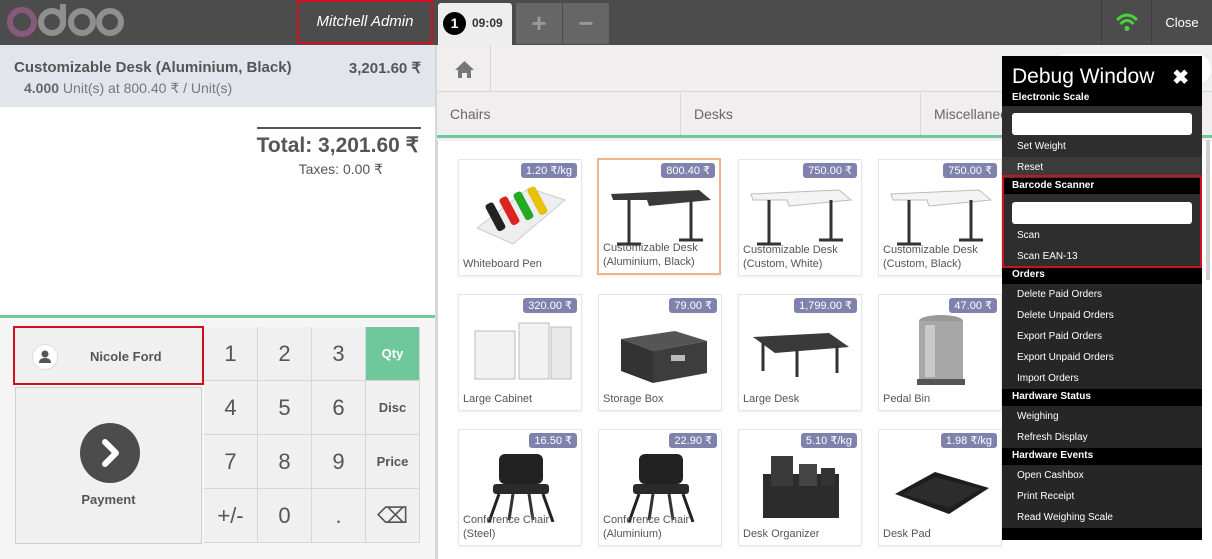  What do you see at coordinates (1102, 294) in the screenshot?
I see `delete-paid-orders-button: Delete Paid Orders` at bounding box center [1102, 294].